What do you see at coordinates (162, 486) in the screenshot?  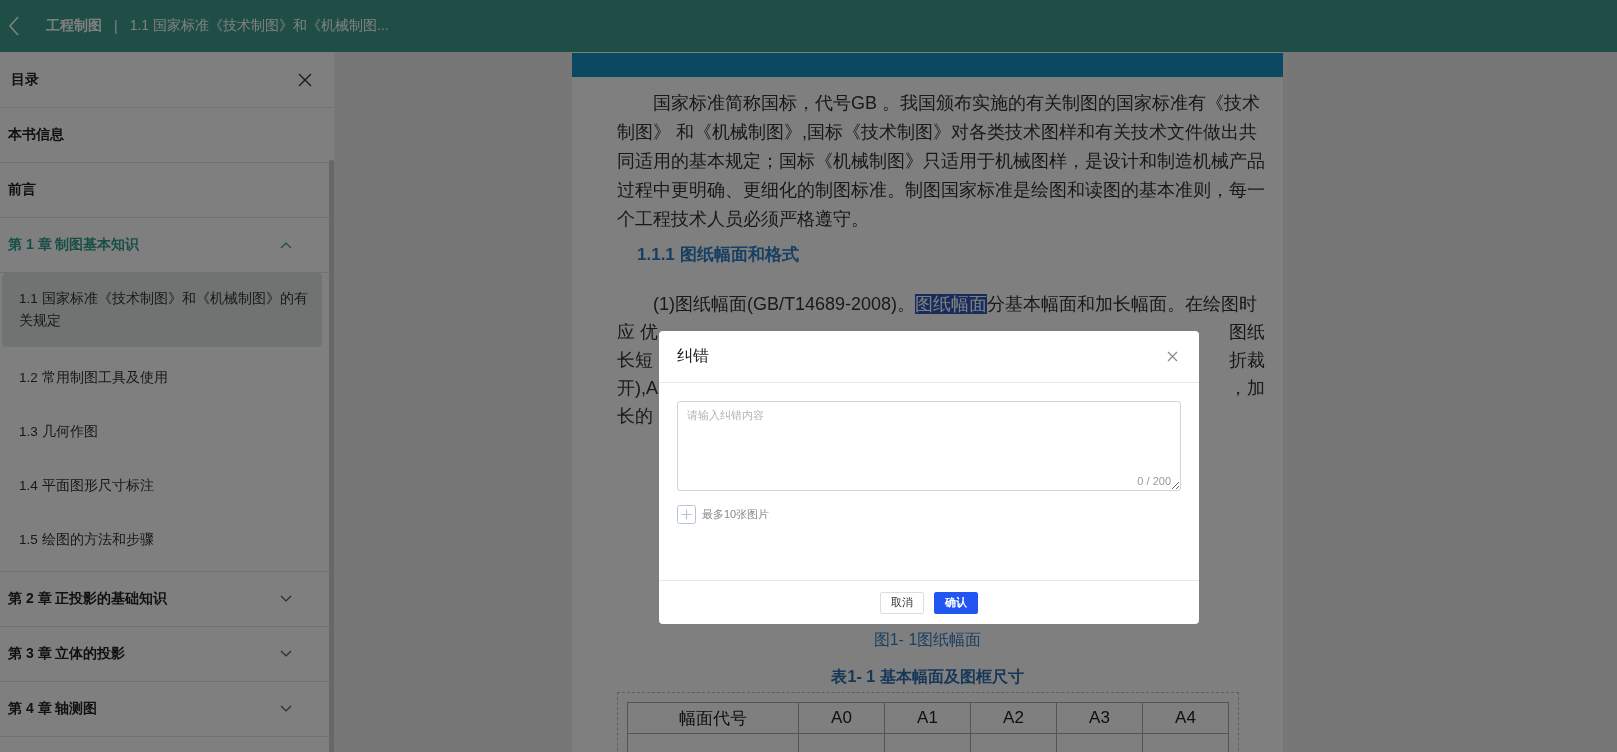 I see `section-item: 1.4 平面图形尺寸标注` at bounding box center [162, 486].